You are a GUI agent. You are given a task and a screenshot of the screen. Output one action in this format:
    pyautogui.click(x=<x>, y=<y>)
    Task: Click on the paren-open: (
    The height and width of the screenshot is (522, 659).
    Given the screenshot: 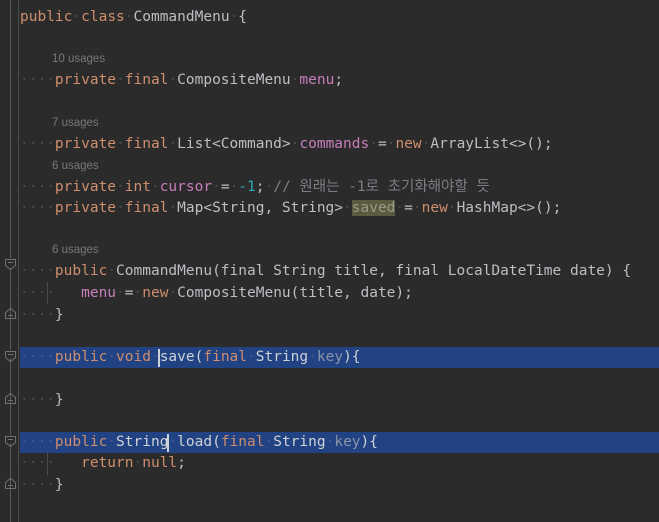 What is the action you would take?
    pyautogui.click(x=216, y=442)
    